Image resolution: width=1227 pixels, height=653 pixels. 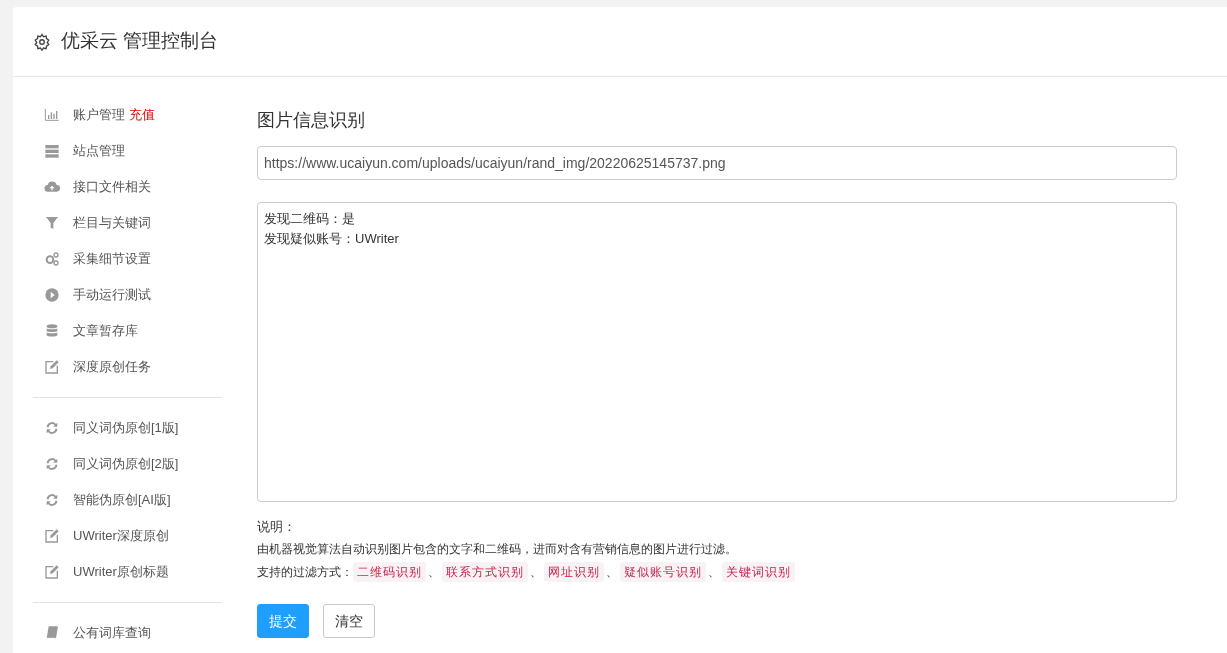 I want to click on method-tag: 疑似账号识别, so click(x=663, y=572).